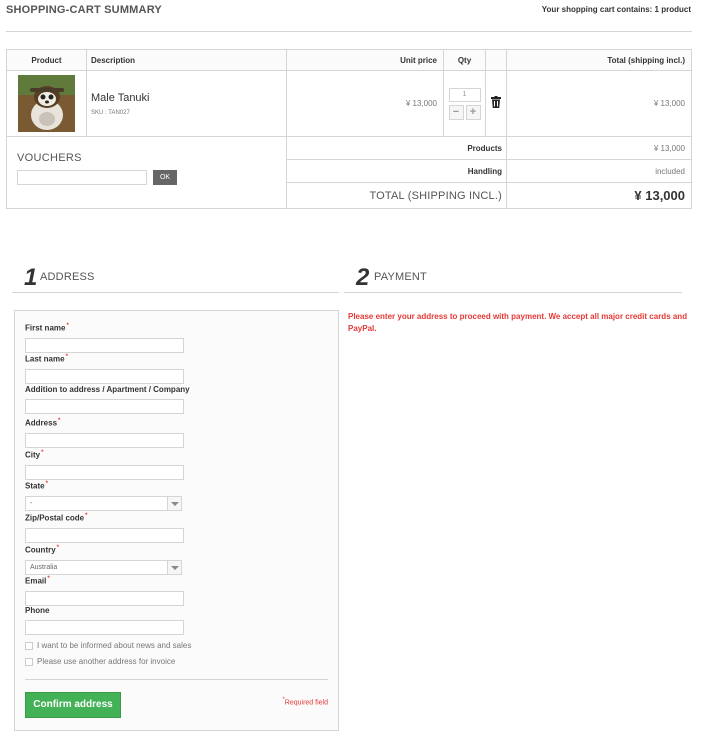  What do you see at coordinates (36, 581) in the screenshot?
I see `email-label: Email` at bounding box center [36, 581].